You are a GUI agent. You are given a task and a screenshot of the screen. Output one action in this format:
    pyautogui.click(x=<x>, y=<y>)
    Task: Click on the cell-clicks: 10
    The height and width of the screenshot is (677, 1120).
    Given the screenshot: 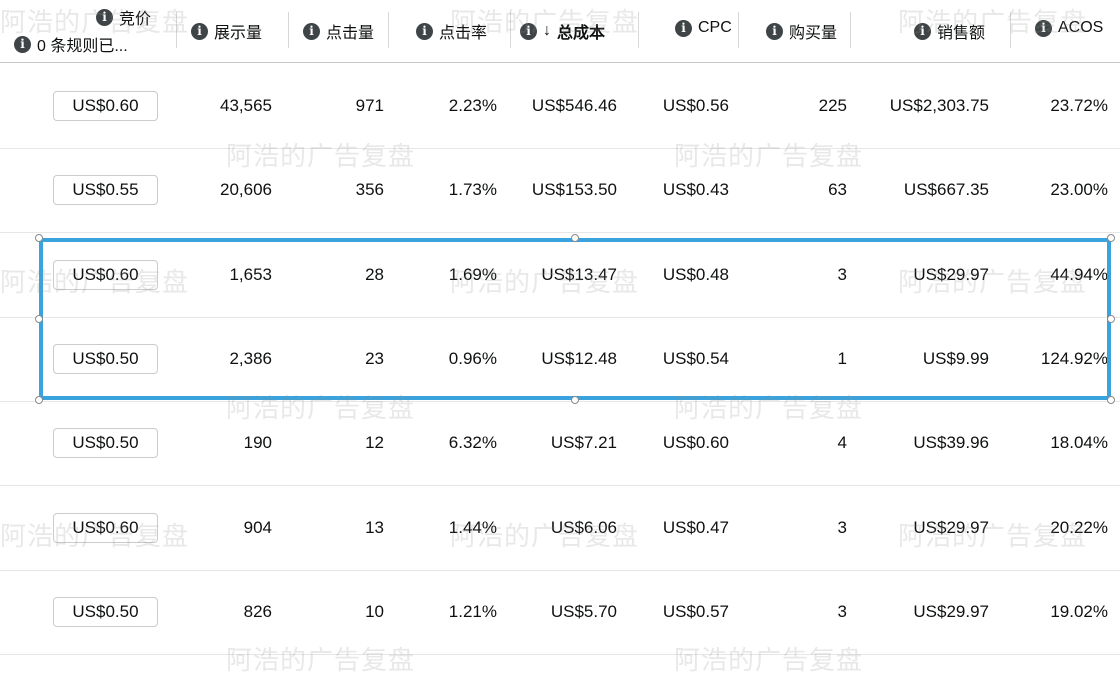 What is the action you would take?
    pyautogui.click(x=374, y=611)
    